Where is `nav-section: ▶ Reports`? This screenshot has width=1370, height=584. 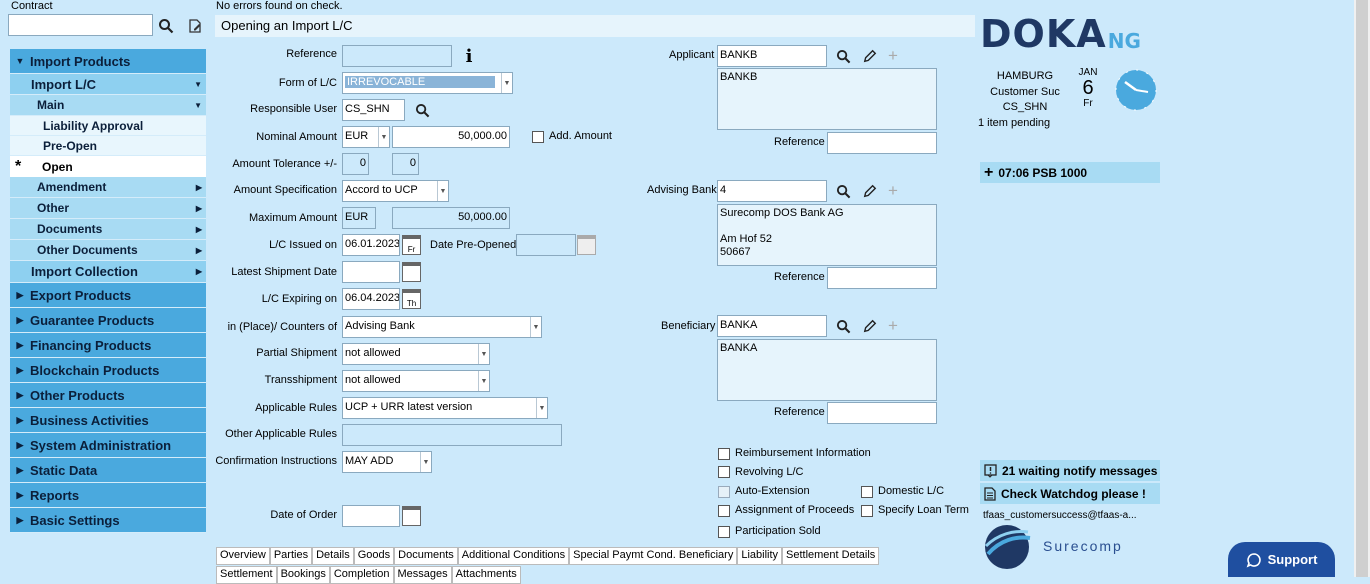 nav-section: ▶ Reports is located at coordinates (108, 495).